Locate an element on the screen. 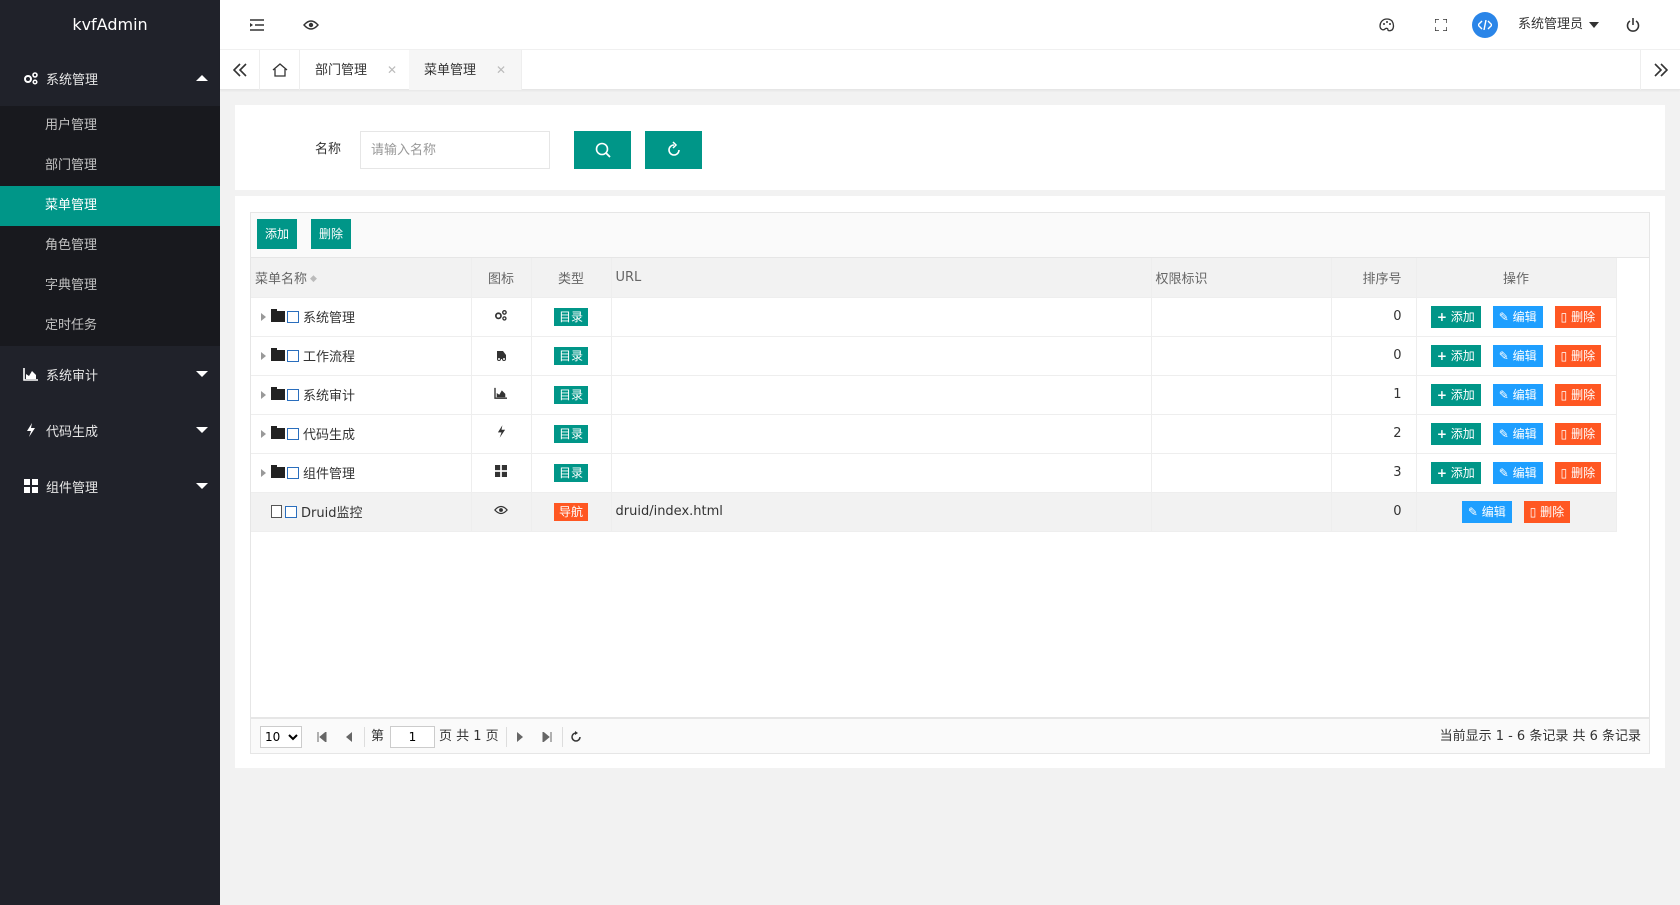 This screenshot has height=905, width=1680. sidebar-group-label: 组件管理 is located at coordinates (72, 488).